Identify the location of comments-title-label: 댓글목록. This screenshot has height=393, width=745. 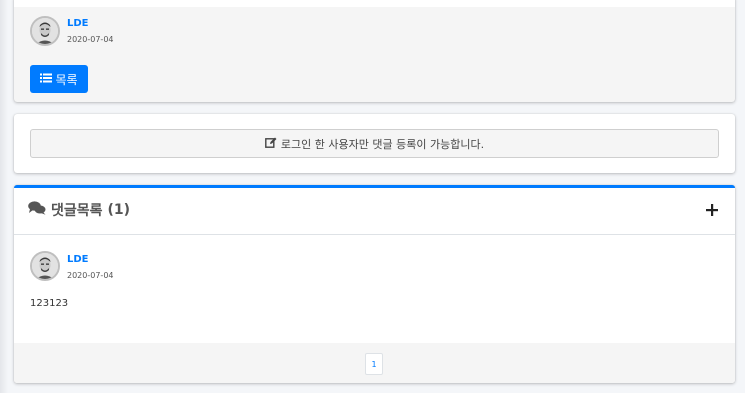
(77, 211).